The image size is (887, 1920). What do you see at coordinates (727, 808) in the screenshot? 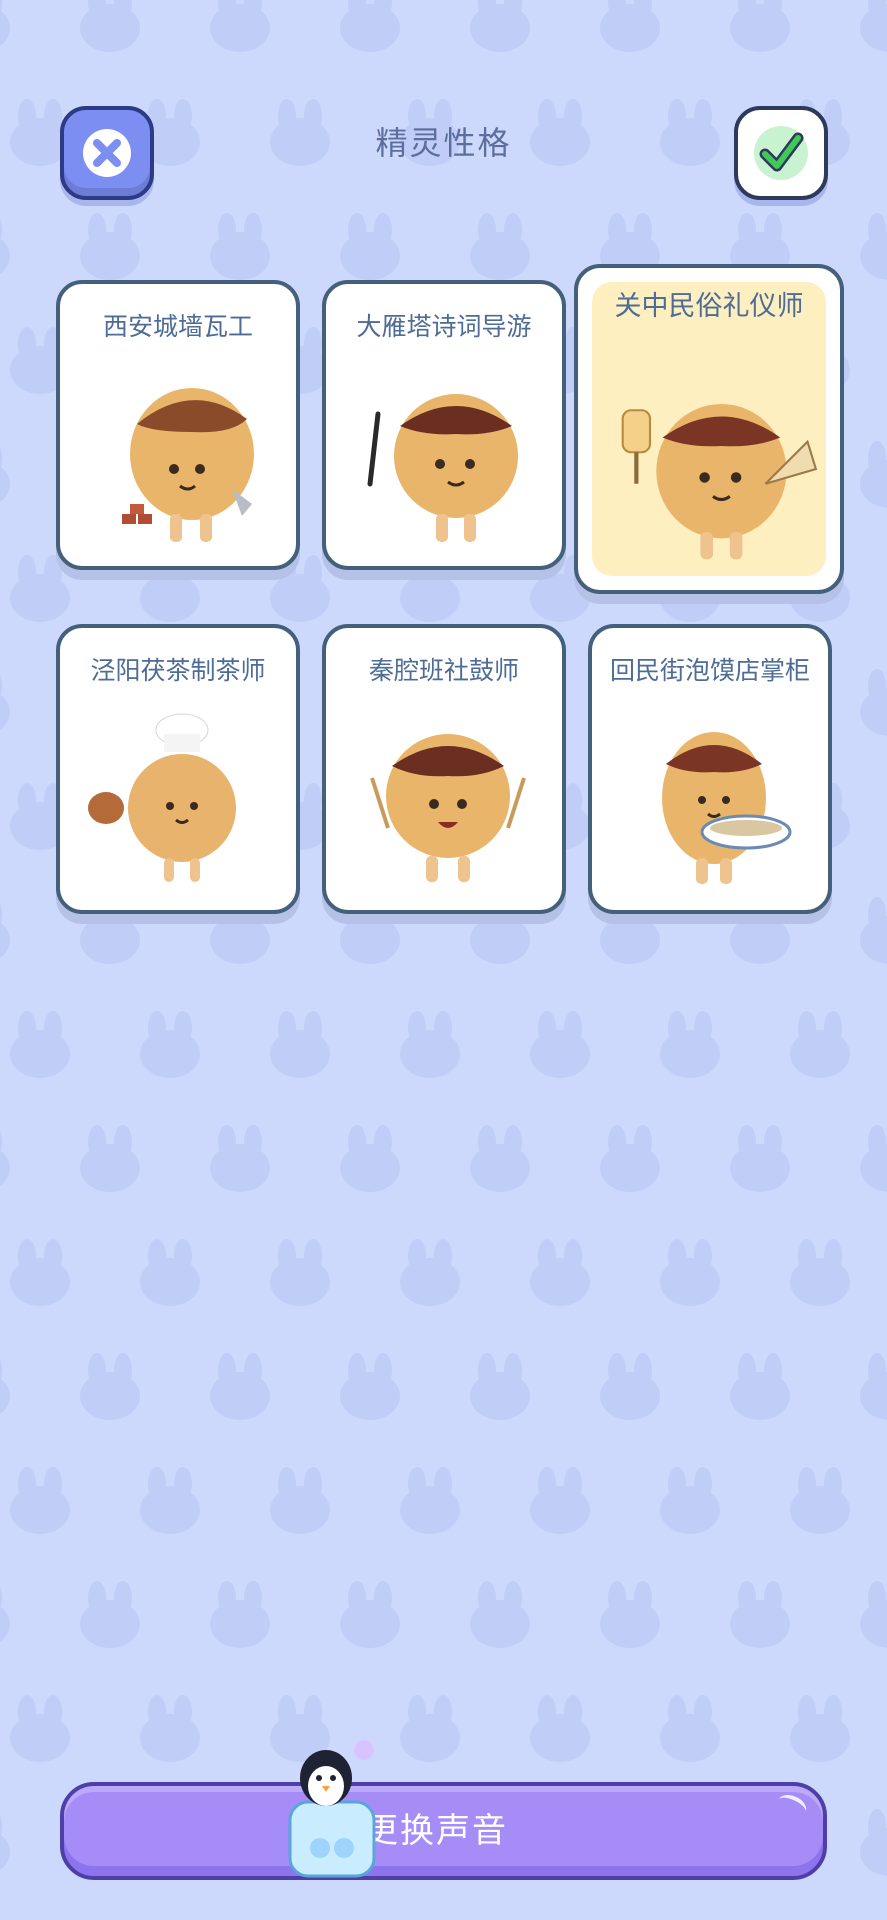
I see `bun-shopkeeper-image` at bounding box center [727, 808].